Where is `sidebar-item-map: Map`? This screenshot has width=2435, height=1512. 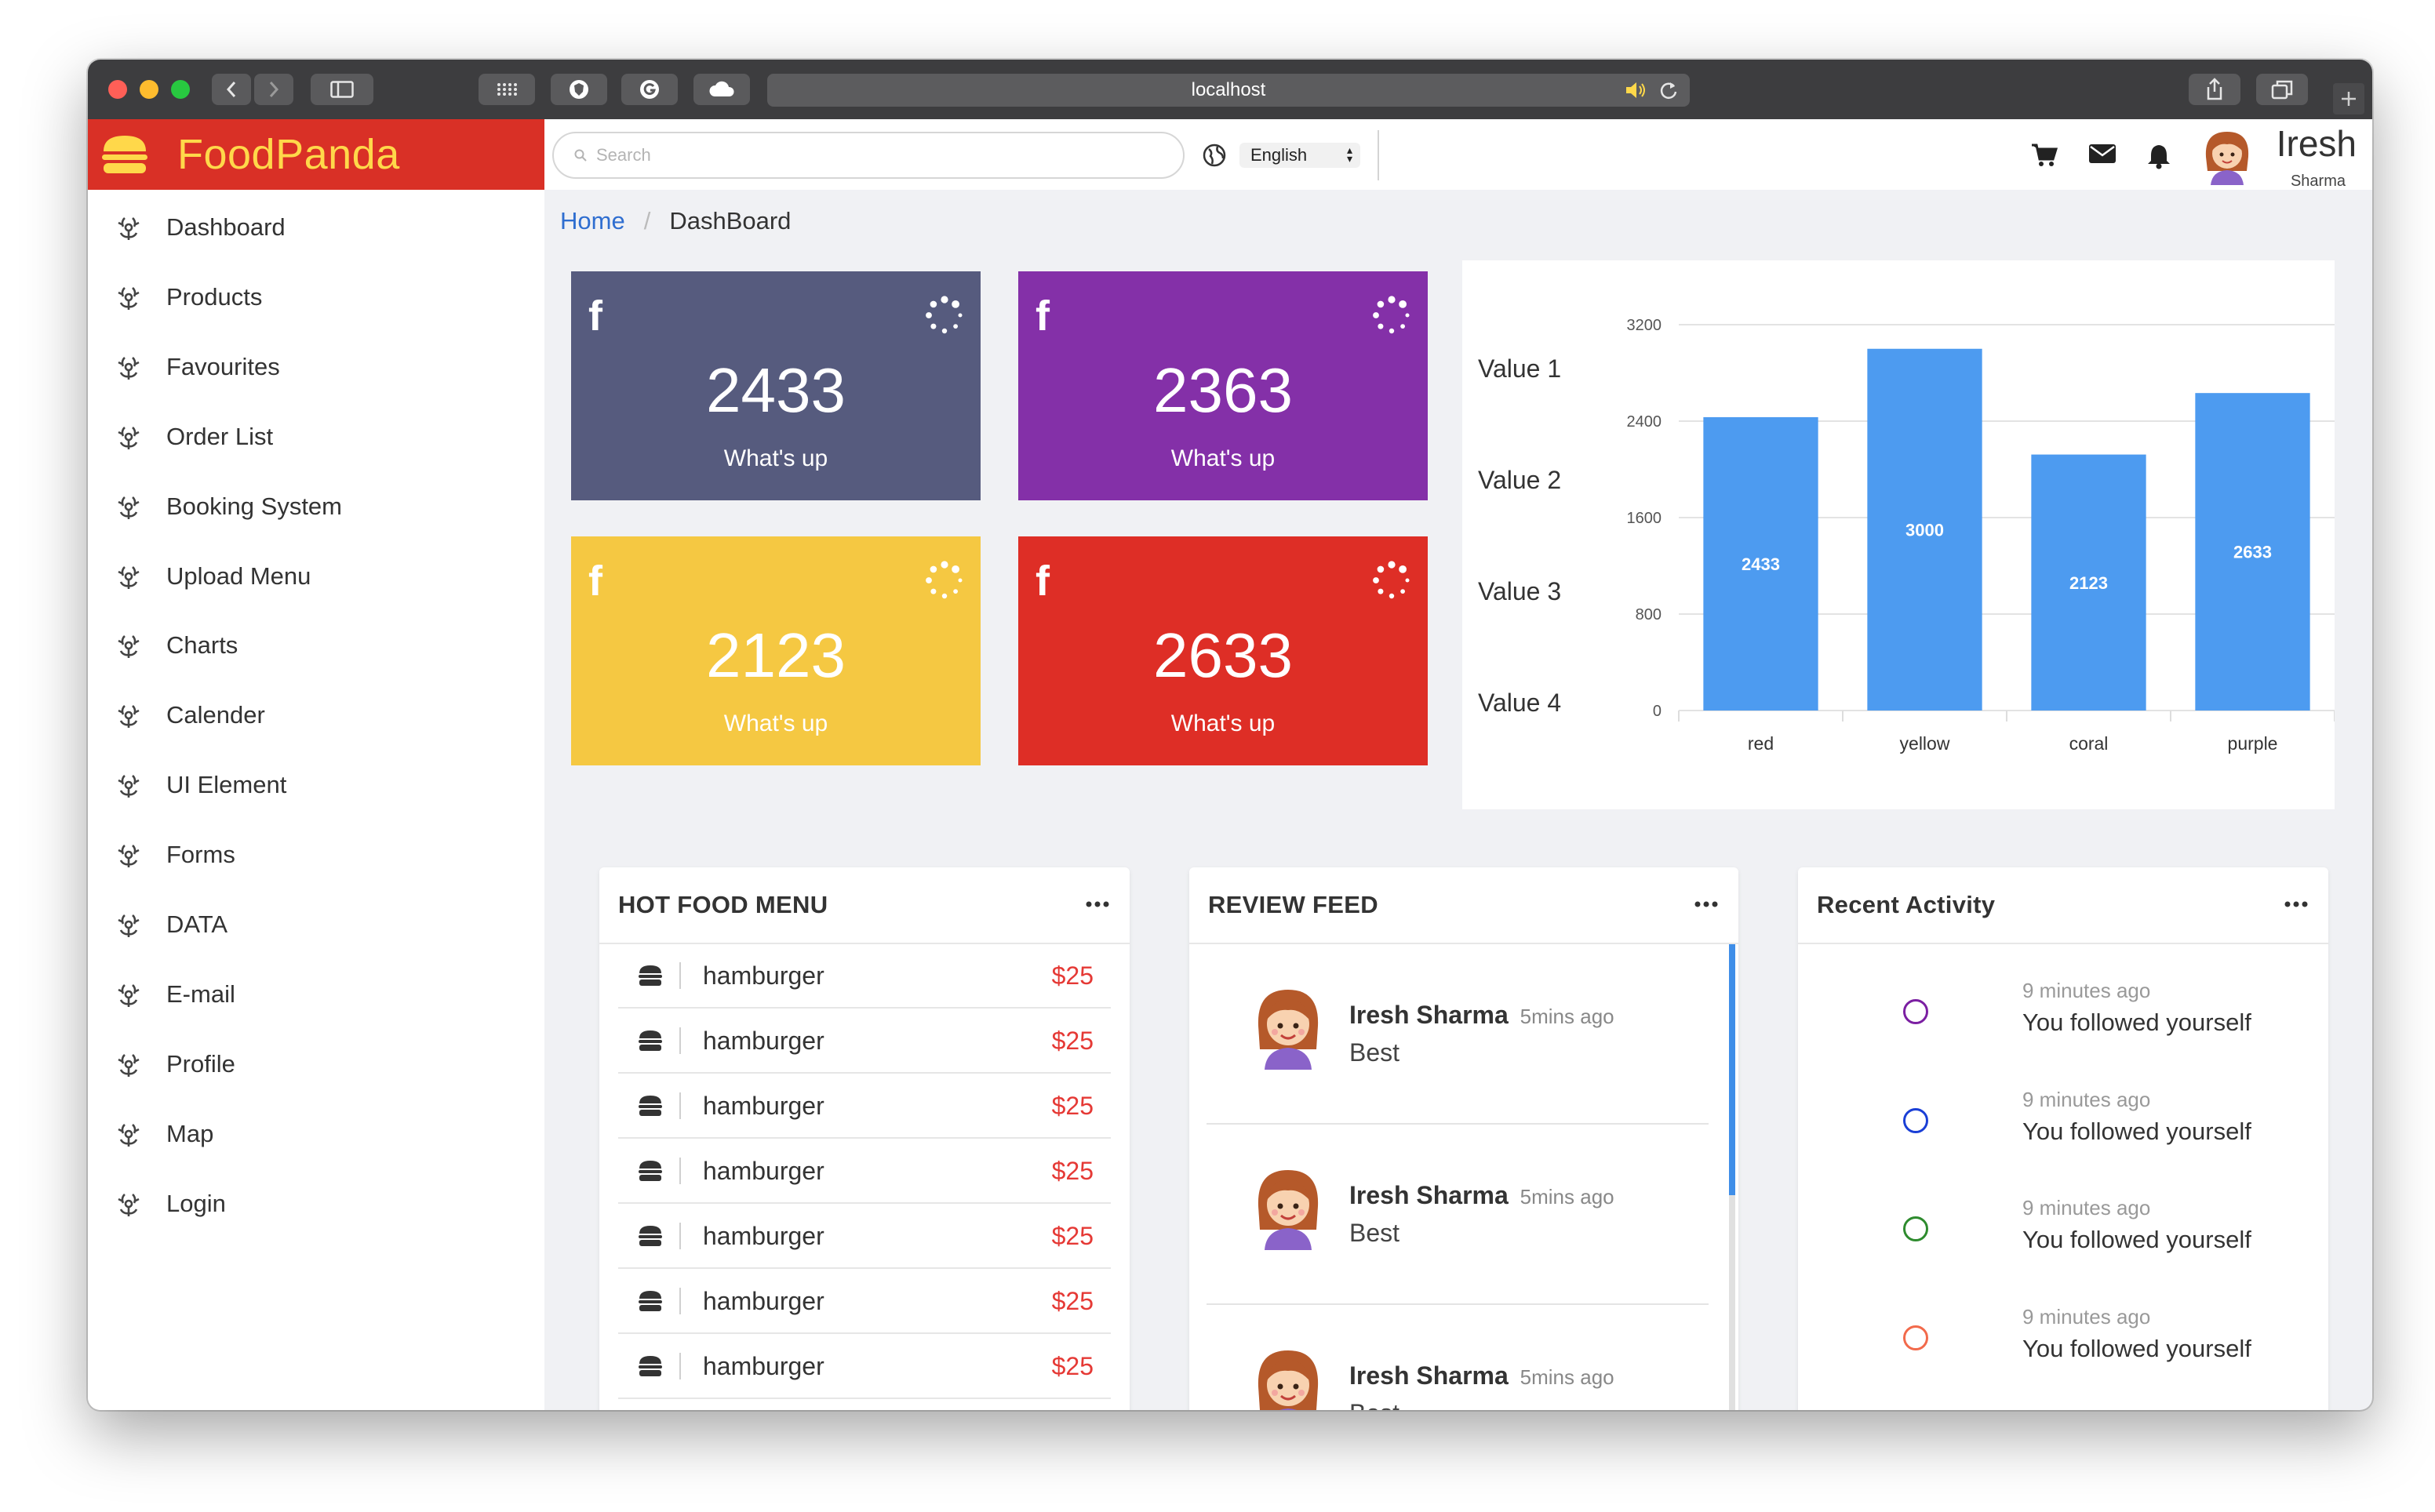 sidebar-item-map: Map is located at coordinates (316, 1134).